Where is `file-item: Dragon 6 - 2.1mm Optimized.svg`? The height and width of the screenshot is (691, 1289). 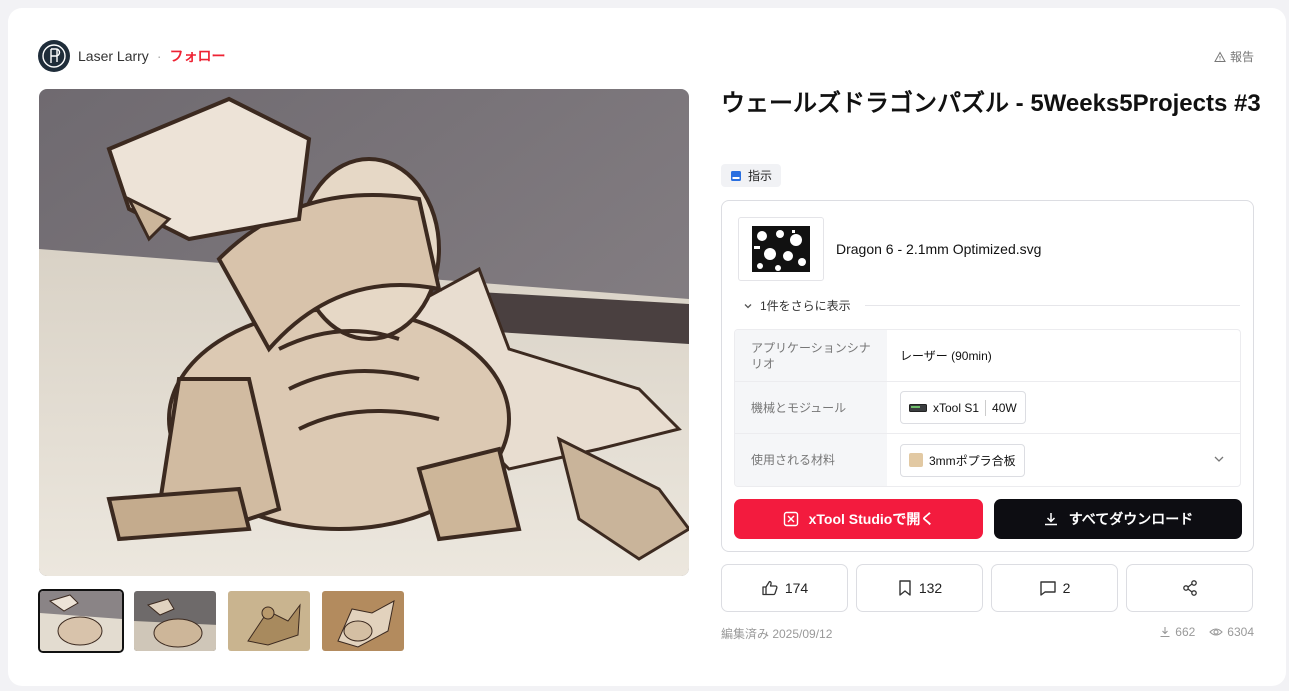
file-item: Dragon 6 - 2.1mm Optimized.svg is located at coordinates (889, 249).